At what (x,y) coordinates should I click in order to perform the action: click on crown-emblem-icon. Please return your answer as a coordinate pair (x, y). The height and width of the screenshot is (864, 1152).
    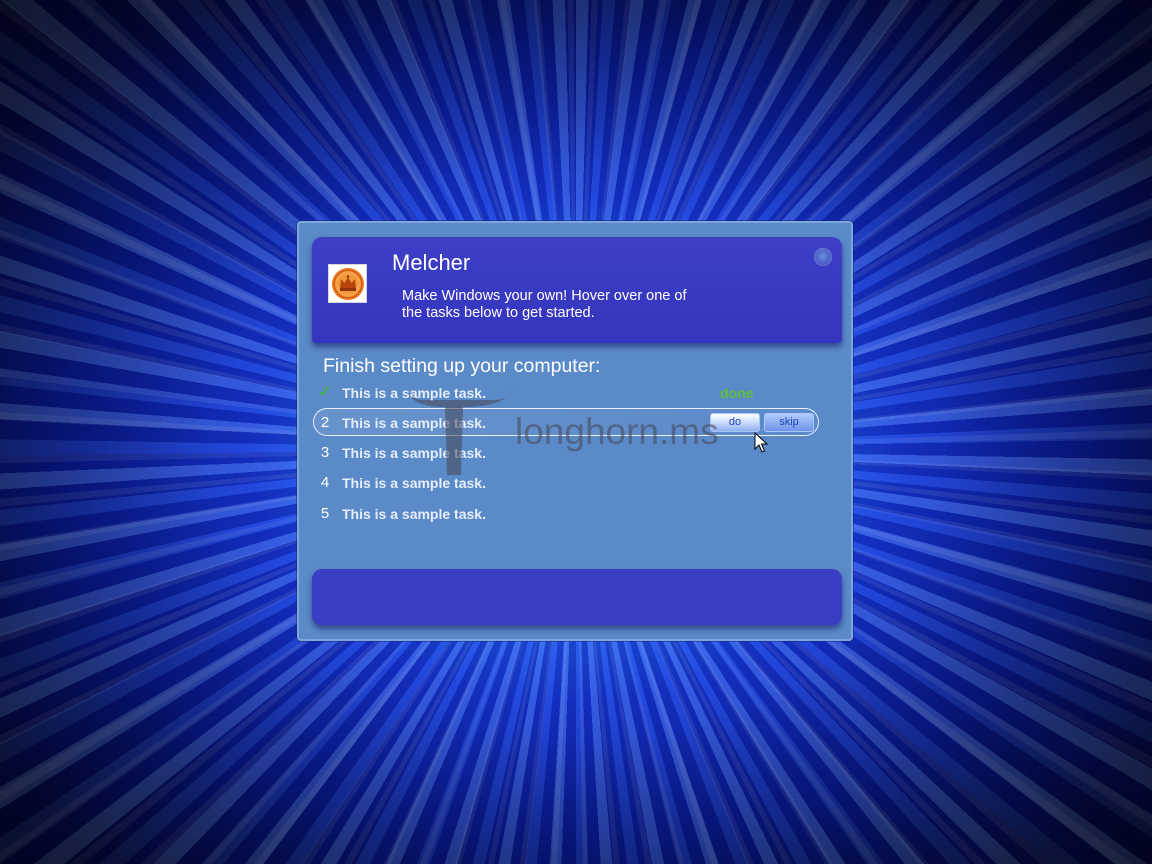
    Looking at the image, I should click on (347, 283).